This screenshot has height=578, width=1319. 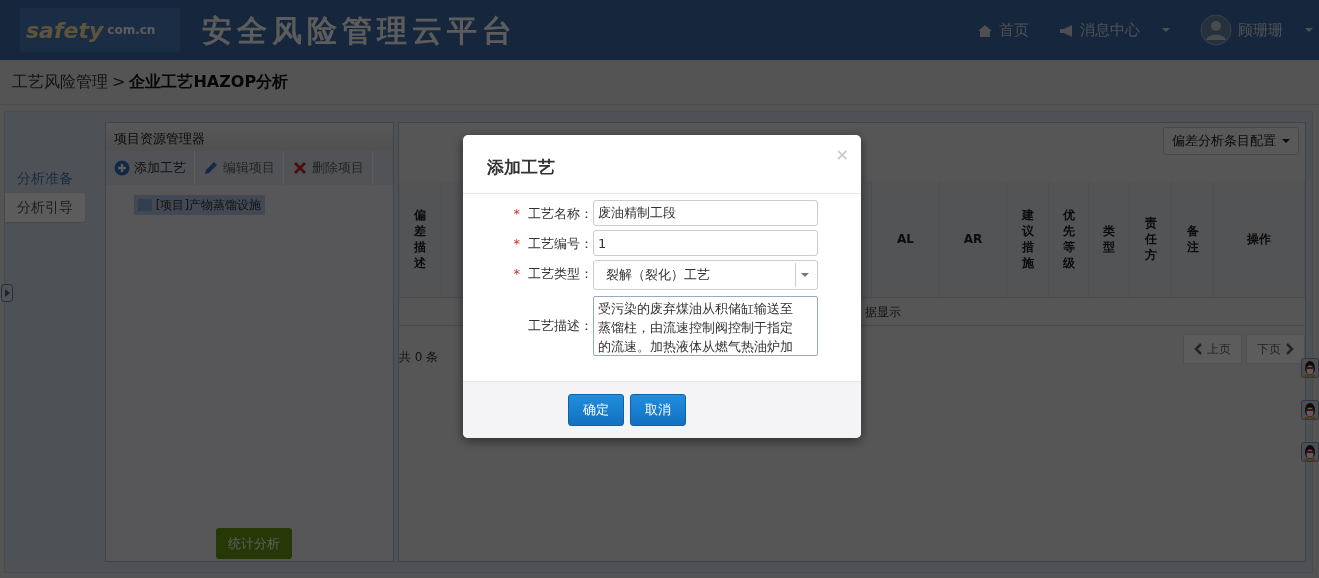 What do you see at coordinates (1198, 349) in the screenshot?
I see `chevron-left-icon` at bounding box center [1198, 349].